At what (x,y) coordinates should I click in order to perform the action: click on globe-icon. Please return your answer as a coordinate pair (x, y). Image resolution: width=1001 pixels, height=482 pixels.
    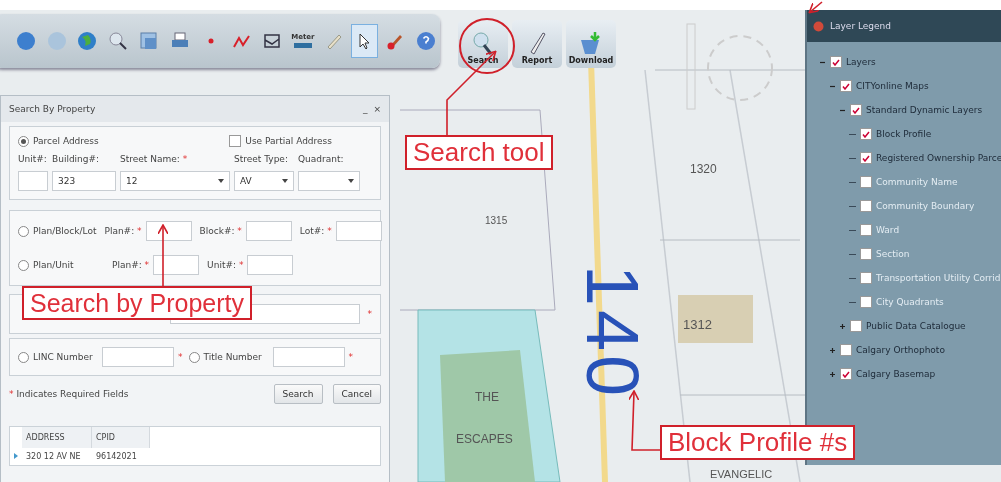
    Looking at the image, I should click on (87, 41).